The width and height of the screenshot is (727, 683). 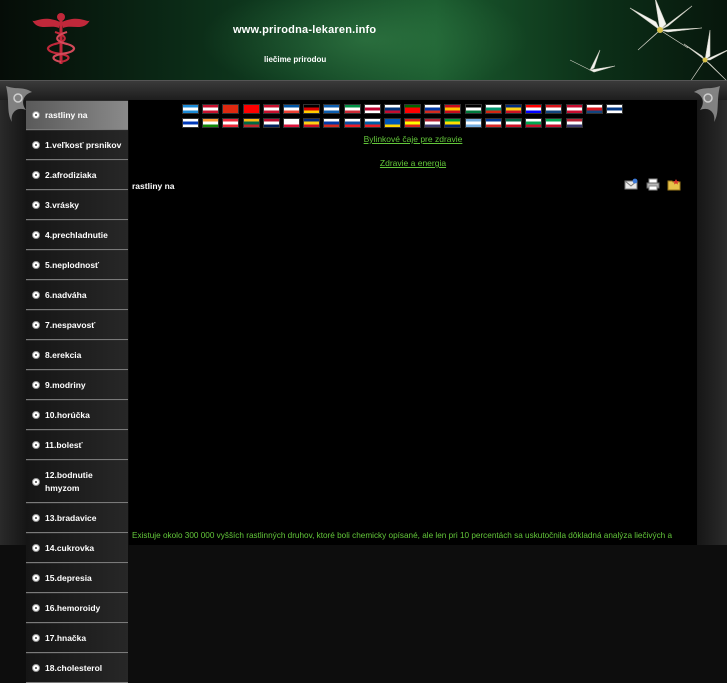 I want to click on caduceus-logo, so click(x=61, y=38).